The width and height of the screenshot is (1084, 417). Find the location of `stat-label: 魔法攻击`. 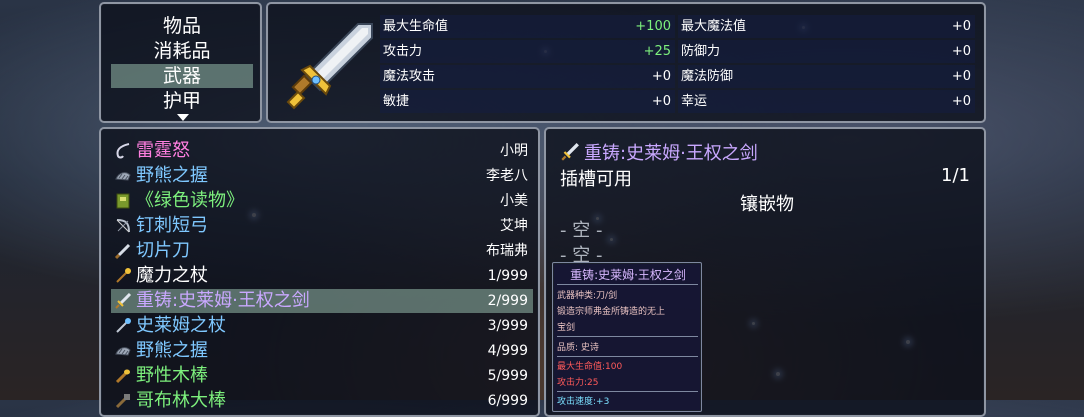

stat-label: 魔法攻击 is located at coordinates (409, 76).